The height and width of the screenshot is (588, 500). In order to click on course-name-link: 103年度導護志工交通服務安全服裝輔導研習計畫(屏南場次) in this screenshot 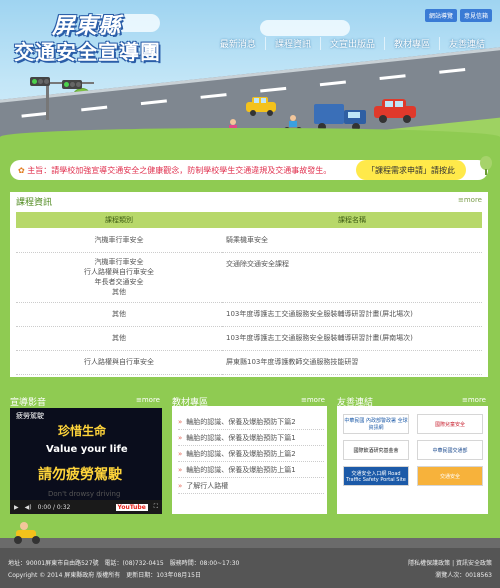, I will do `click(352, 338)`.